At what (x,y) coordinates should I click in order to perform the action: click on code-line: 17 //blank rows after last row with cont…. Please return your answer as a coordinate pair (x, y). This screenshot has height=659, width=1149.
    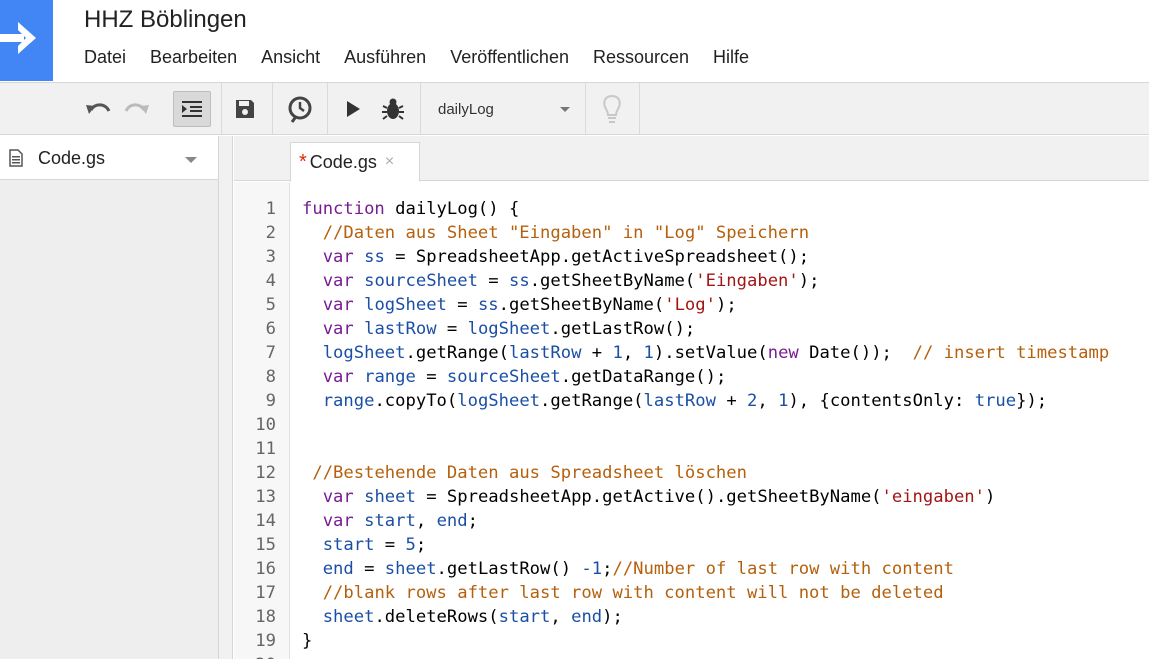
    Looking at the image, I should click on (691, 593).